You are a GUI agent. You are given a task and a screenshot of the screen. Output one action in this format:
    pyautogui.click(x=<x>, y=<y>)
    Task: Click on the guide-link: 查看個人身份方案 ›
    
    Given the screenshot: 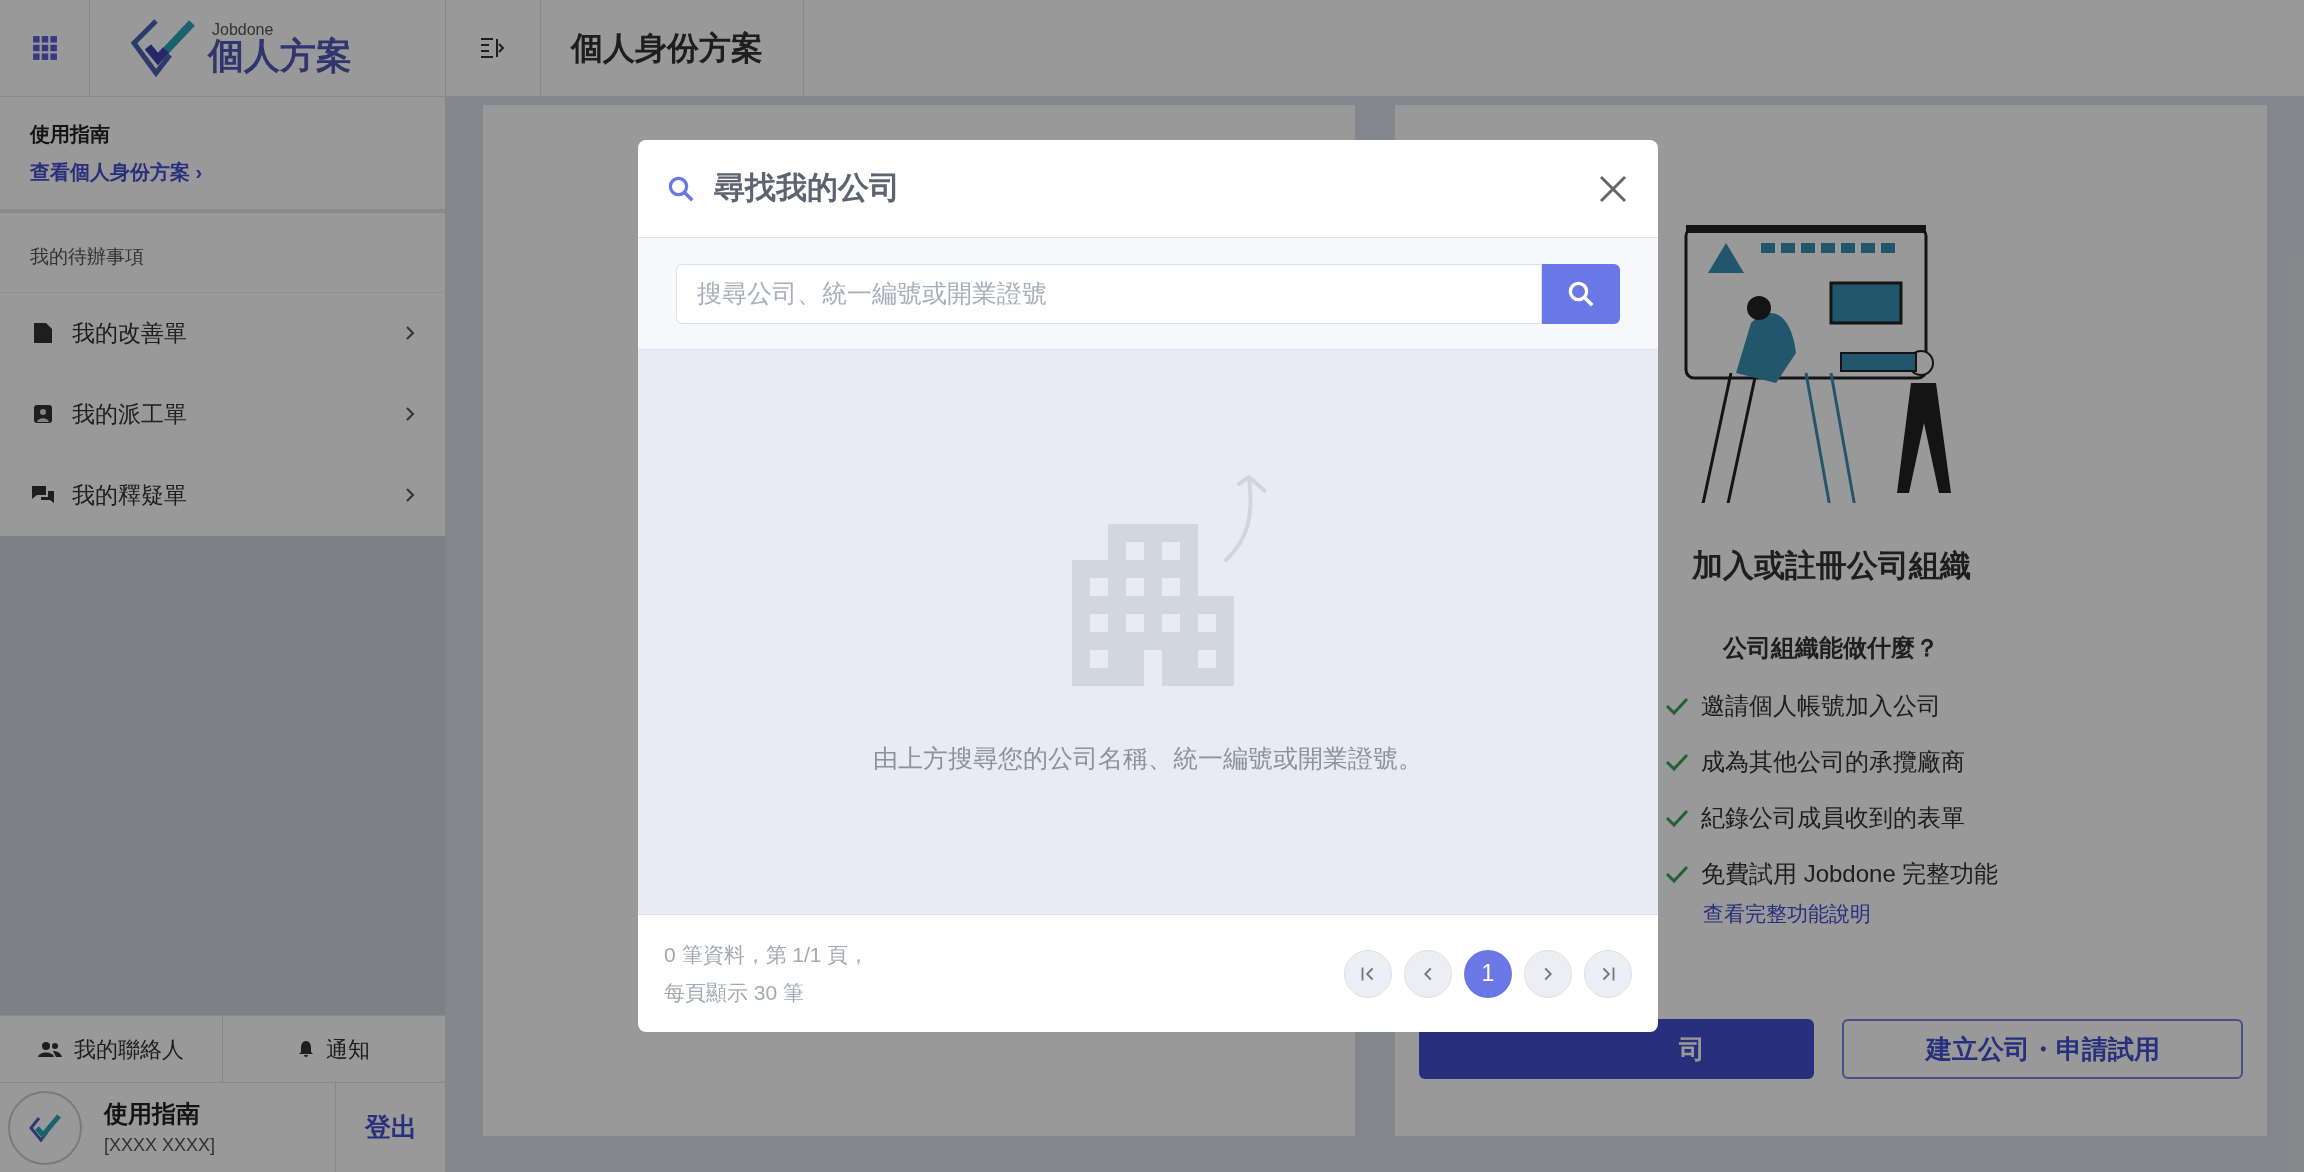 What is the action you would take?
    pyautogui.click(x=222, y=172)
    